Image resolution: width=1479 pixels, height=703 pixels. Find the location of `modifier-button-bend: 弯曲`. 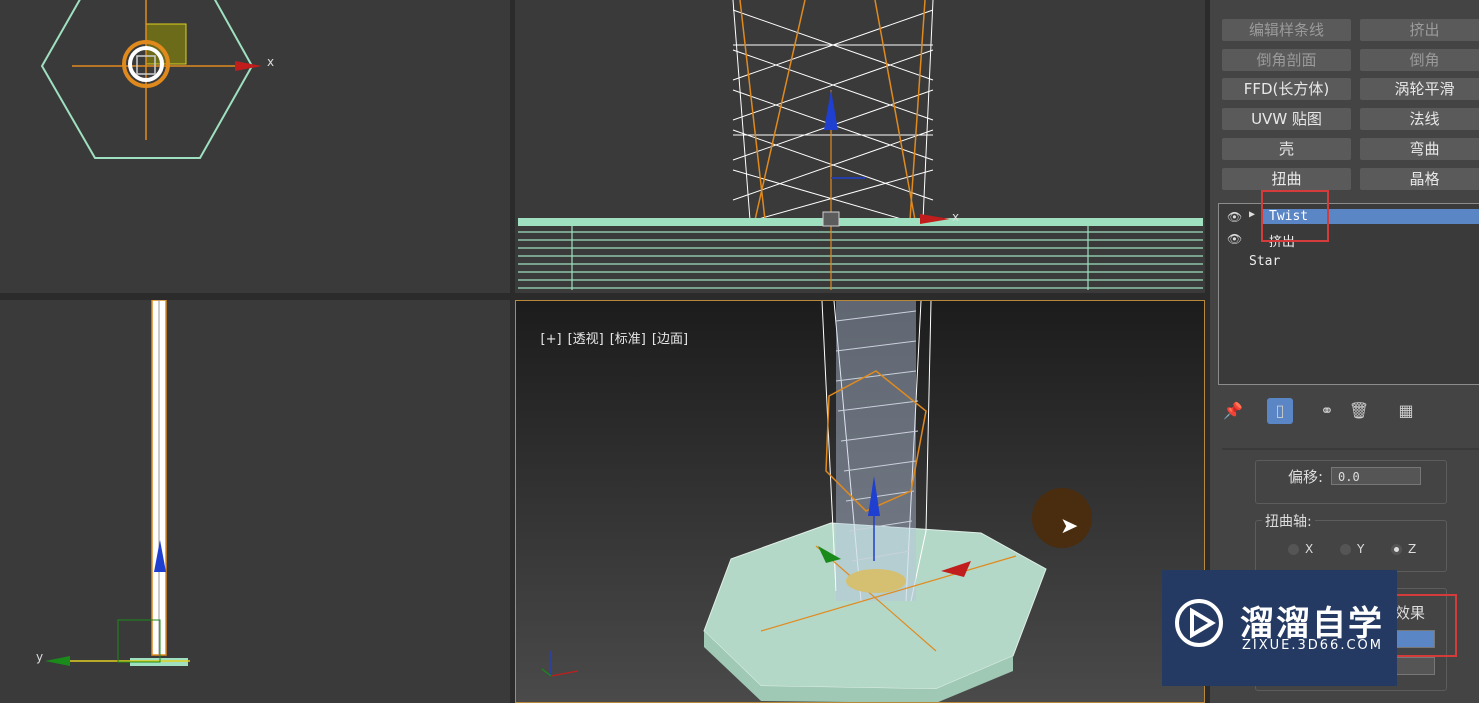

modifier-button-bend: 弯曲 is located at coordinates (1419, 149).